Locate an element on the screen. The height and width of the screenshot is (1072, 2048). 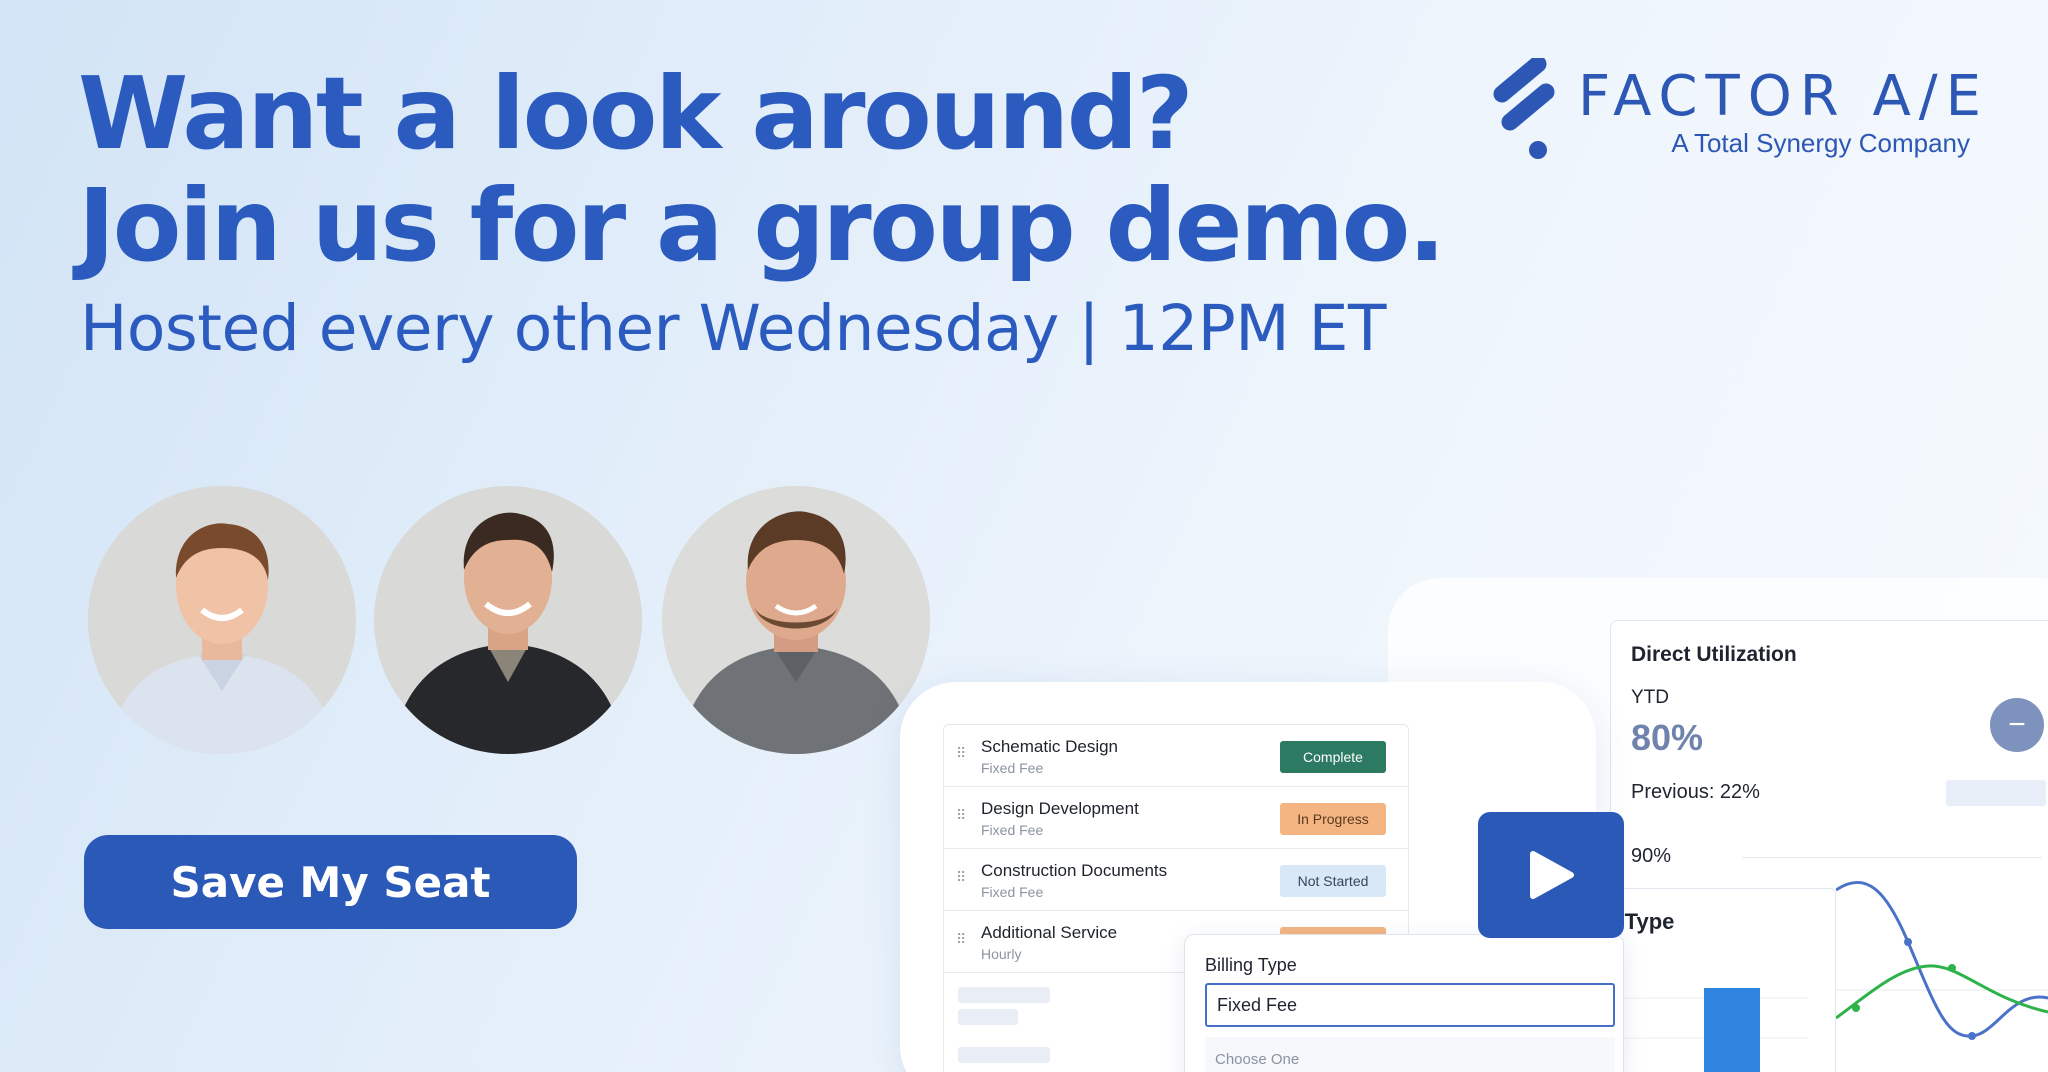
factor-logo: FACTOR A/E A Total Synergy Company is located at coordinates (1735, 113).